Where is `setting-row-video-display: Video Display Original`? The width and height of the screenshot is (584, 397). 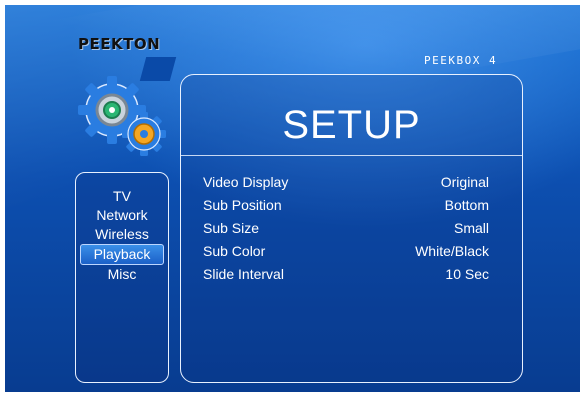 setting-row-video-display: Video Display Original is located at coordinates (346, 184).